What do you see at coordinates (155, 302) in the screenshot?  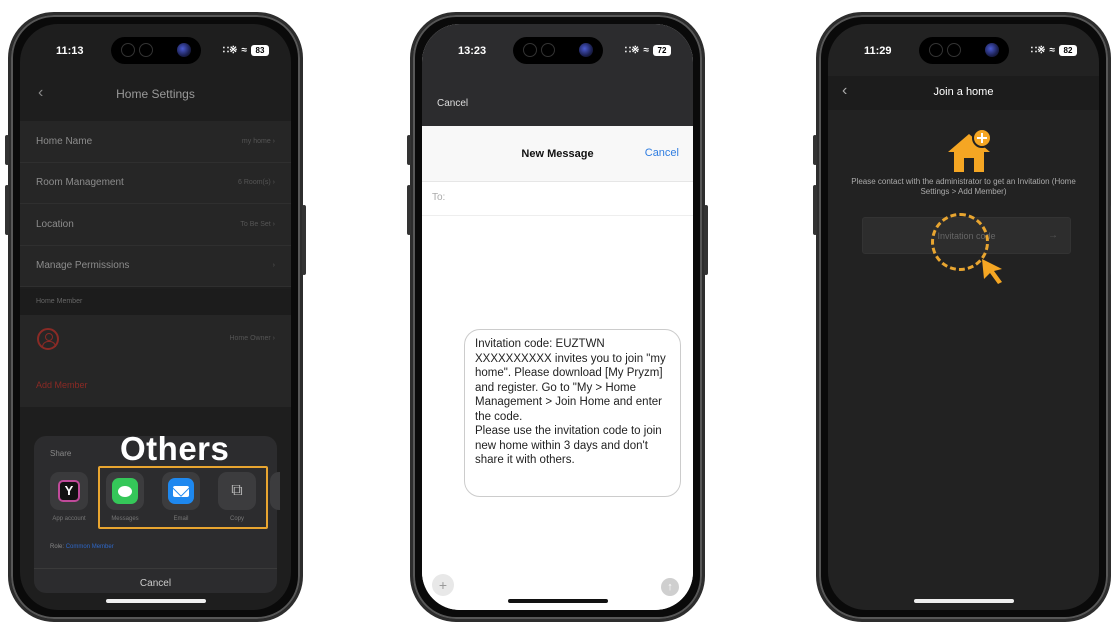 I see `section-header-home-member: Home Member` at bounding box center [155, 302].